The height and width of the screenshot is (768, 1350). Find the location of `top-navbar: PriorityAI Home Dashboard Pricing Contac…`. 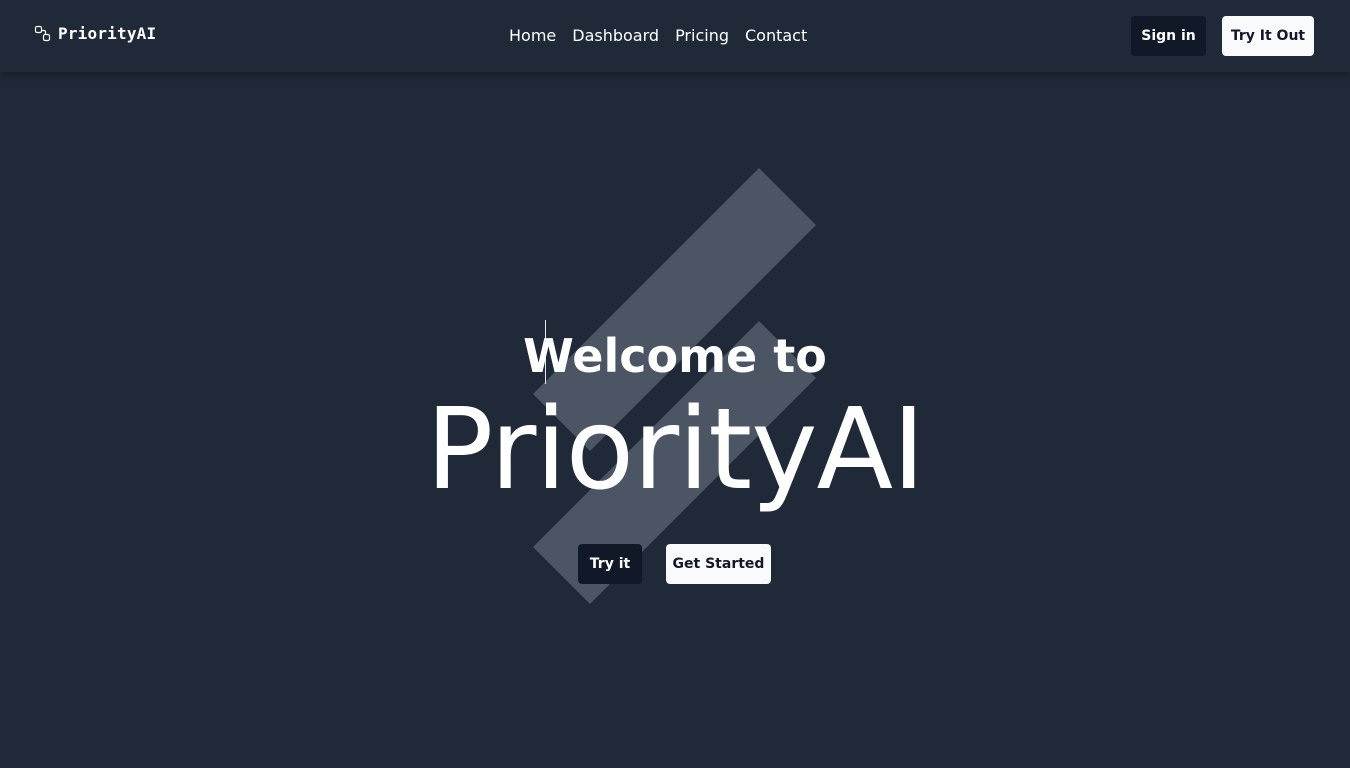

top-navbar: PriorityAI Home Dashboard Pricing Contac… is located at coordinates (675, 36).